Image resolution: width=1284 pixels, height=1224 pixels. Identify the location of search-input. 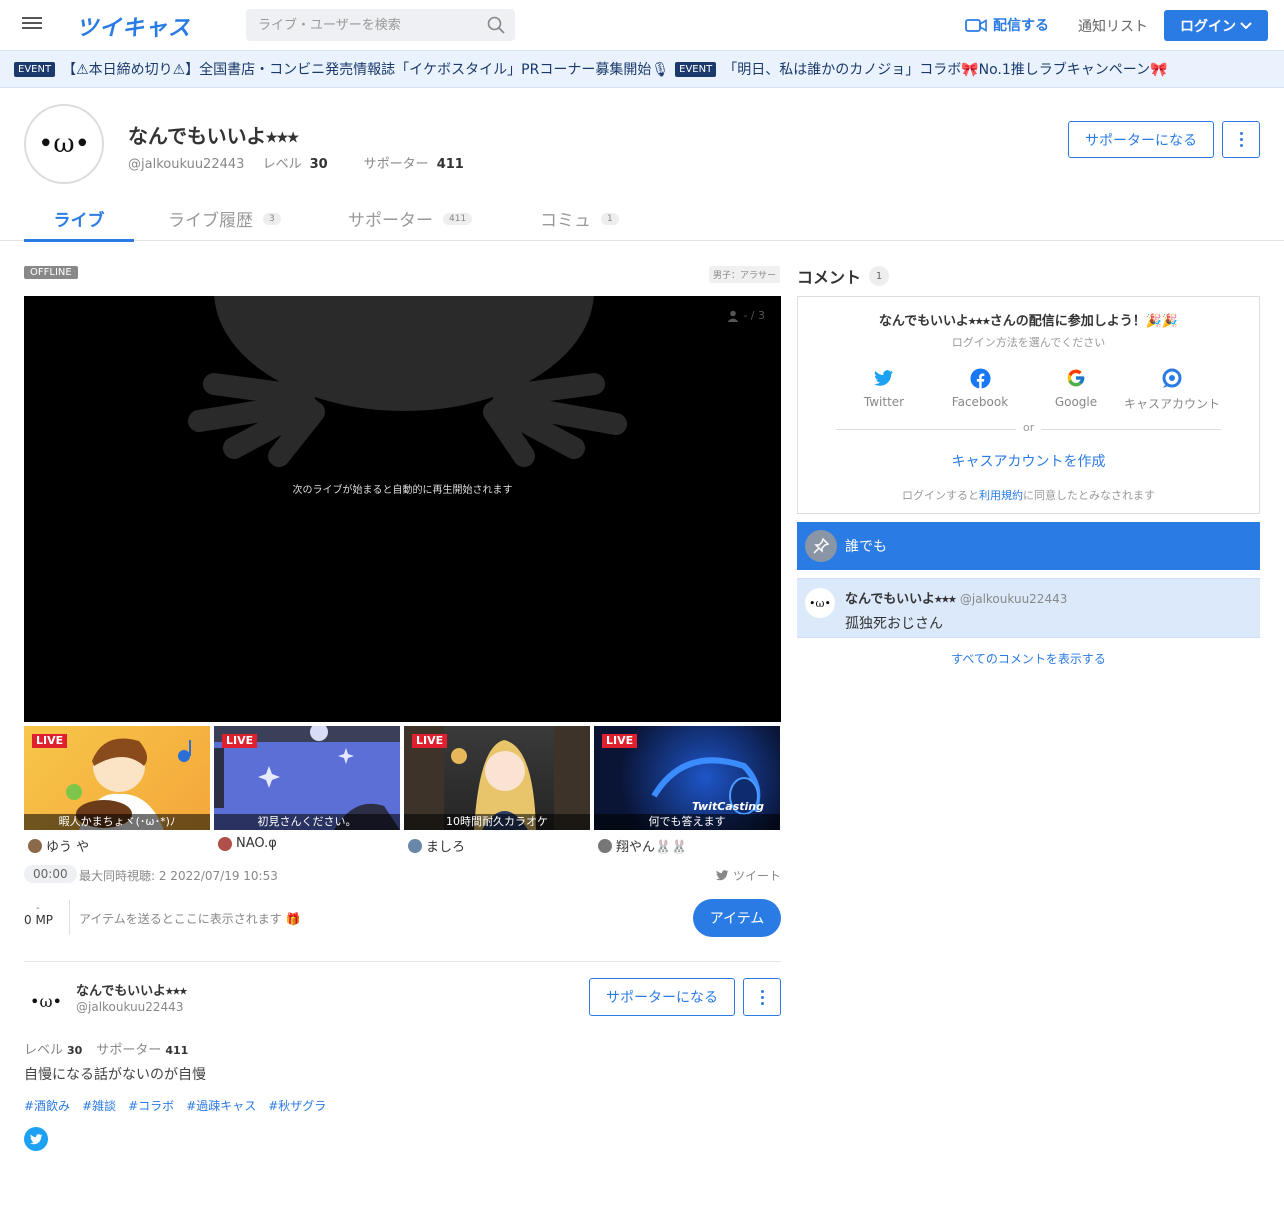
(356, 25).